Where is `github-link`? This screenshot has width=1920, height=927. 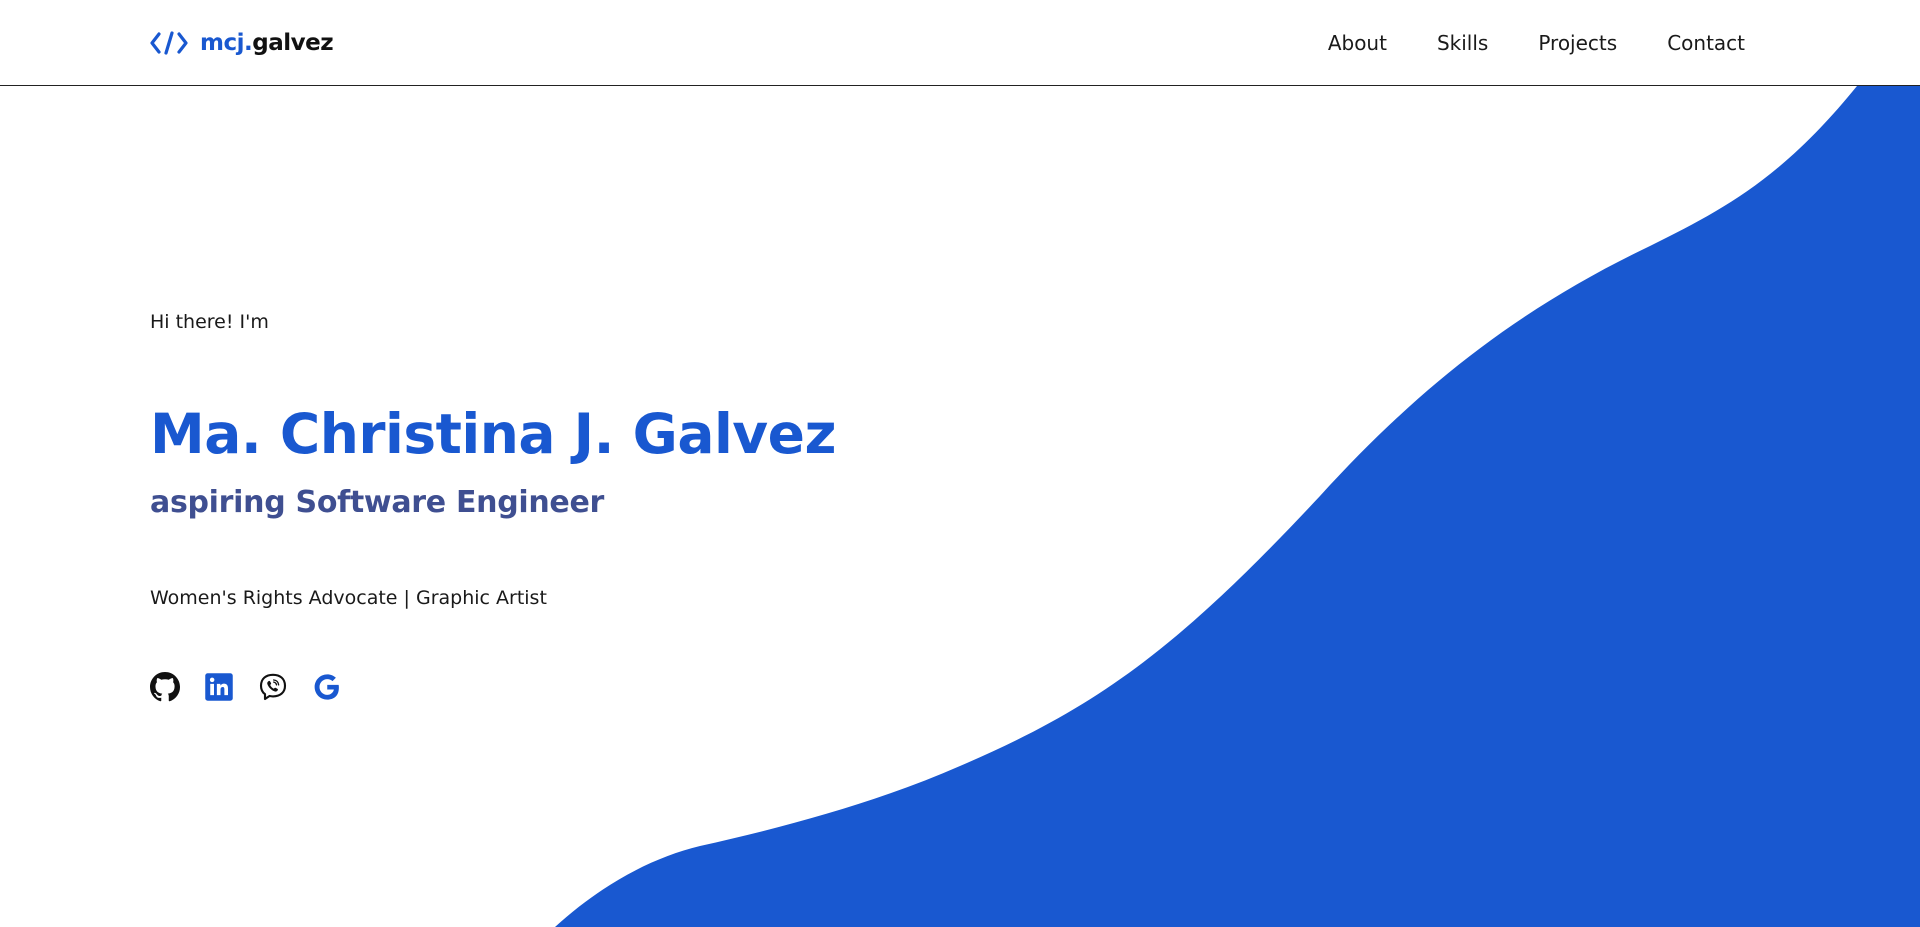
github-link is located at coordinates (165, 687).